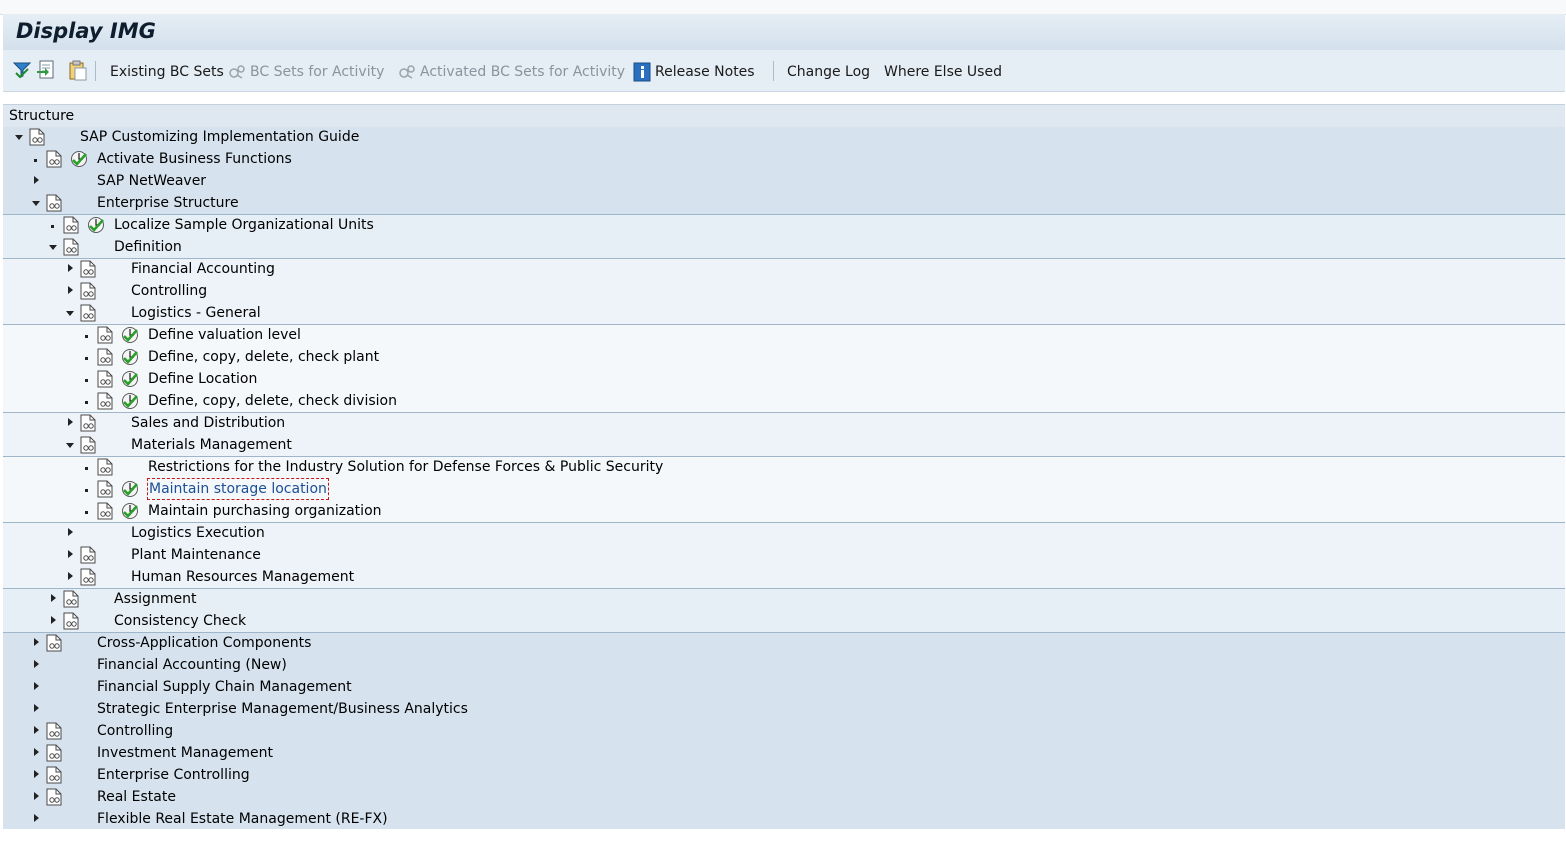 The image size is (1566, 845). I want to click on tree-node: Enterprise Controlling, so click(784, 775).